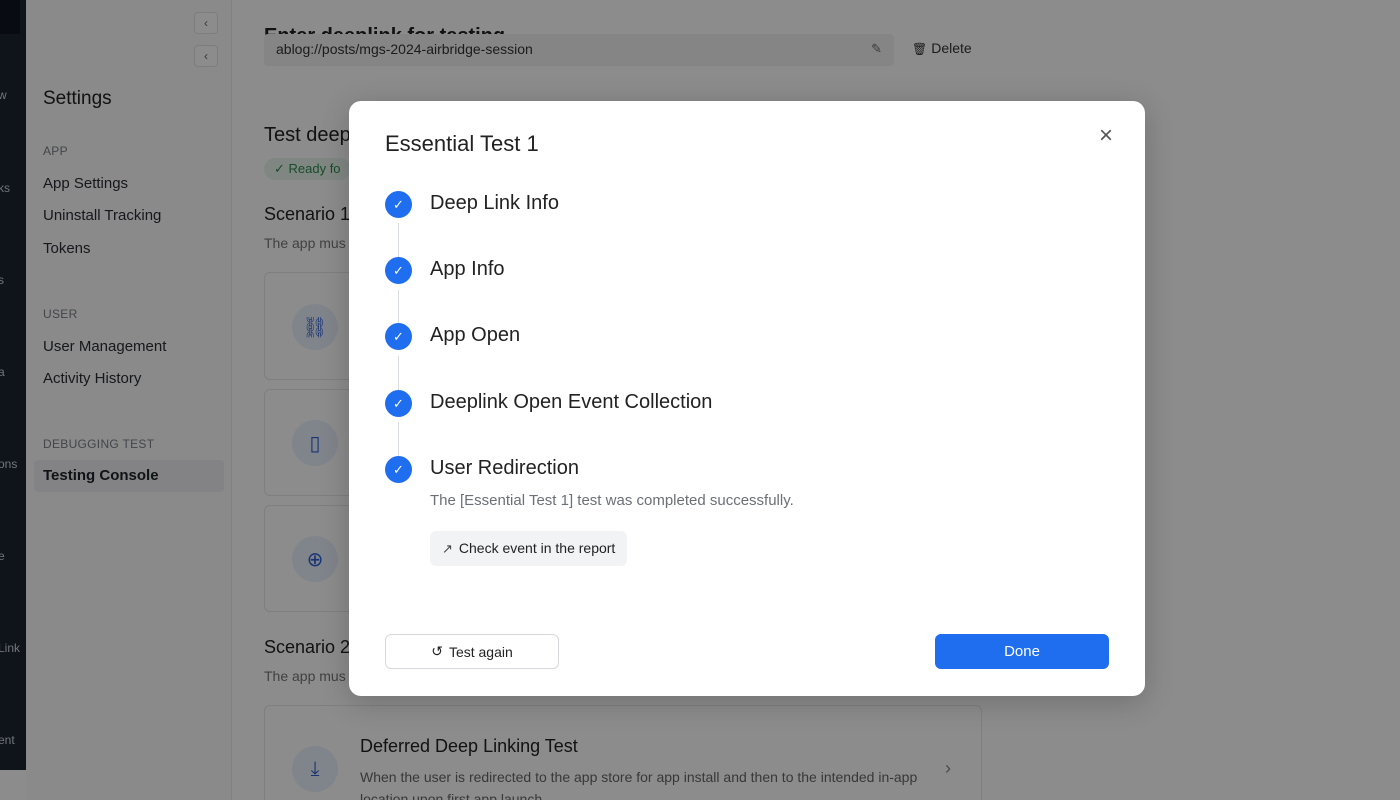 Image resolution: width=1400 pixels, height=800 pixels. Describe the element at coordinates (1106, 135) in the screenshot. I see `close-icon: ×` at that location.